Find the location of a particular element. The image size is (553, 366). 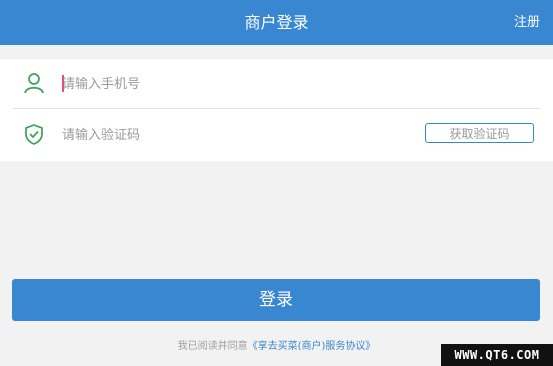

page-title: 商户登录 is located at coordinates (276, 22).